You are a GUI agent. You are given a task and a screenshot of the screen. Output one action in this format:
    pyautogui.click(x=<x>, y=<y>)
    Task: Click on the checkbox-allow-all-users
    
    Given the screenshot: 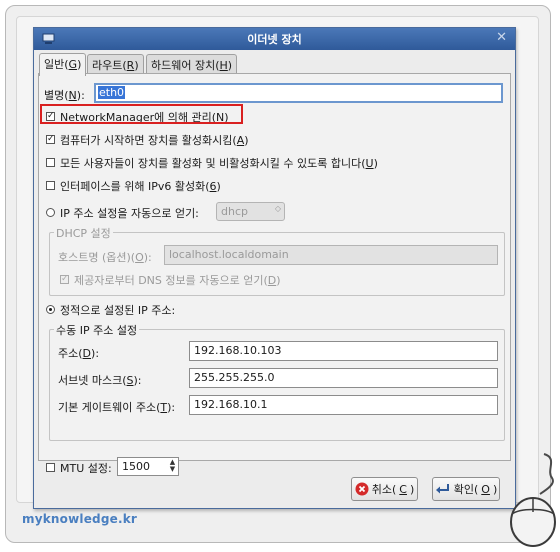 What is the action you would take?
    pyautogui.click(x=50, y=162)
    